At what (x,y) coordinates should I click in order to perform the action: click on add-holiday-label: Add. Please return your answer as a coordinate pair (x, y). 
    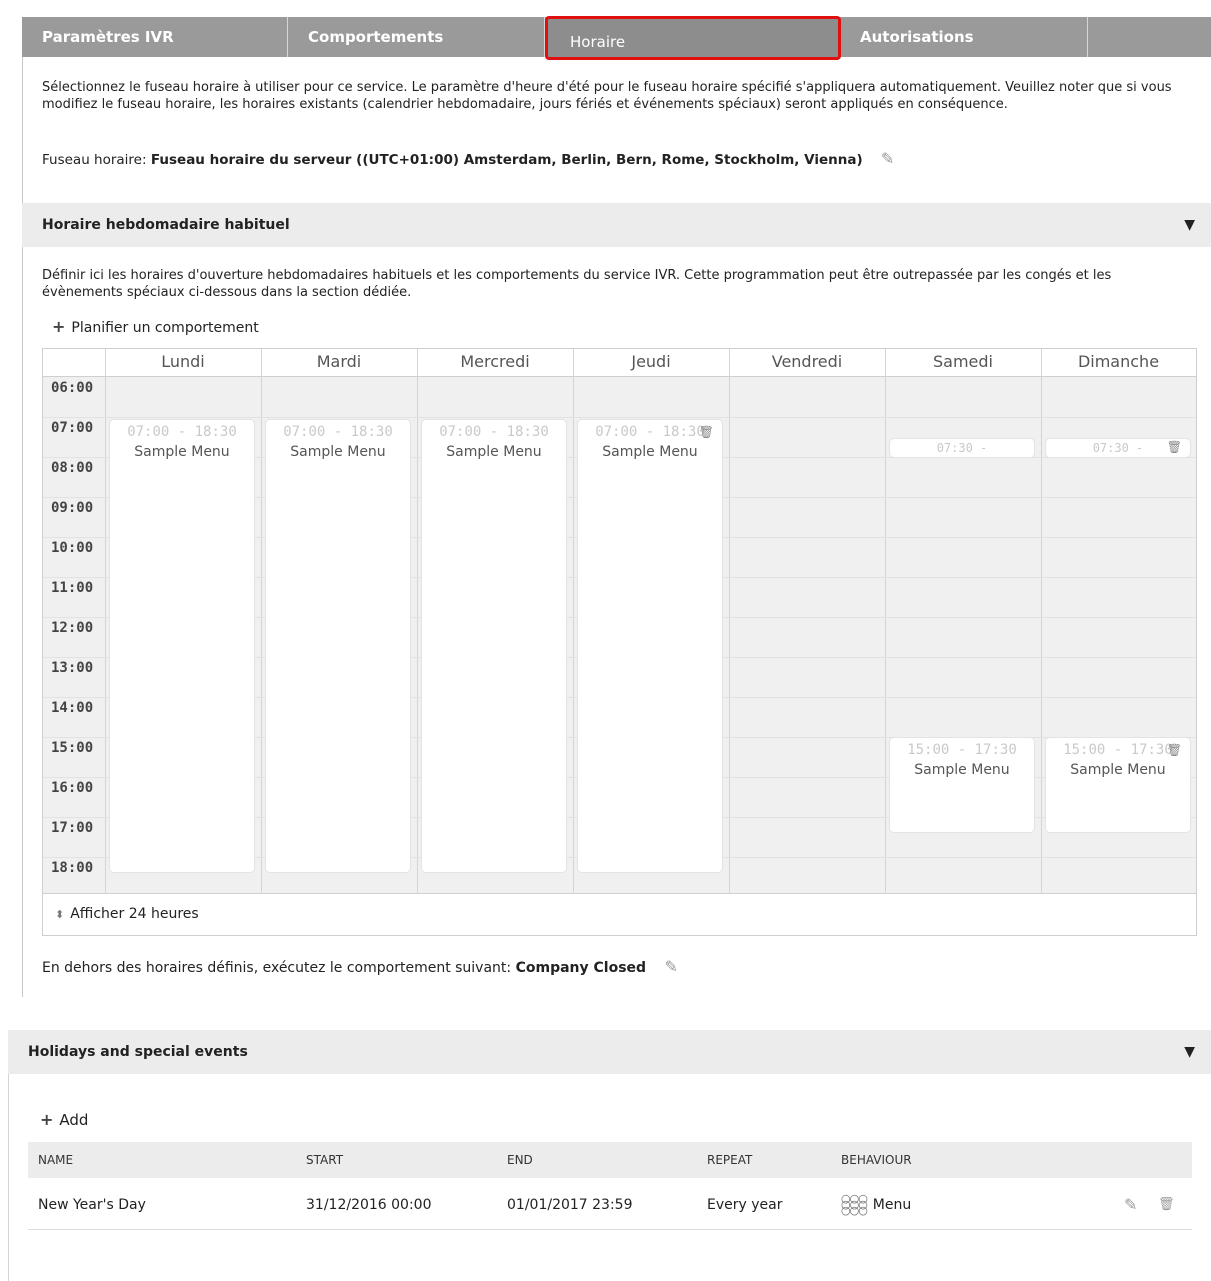
    Looking at the image, I should click on (74, 1120).